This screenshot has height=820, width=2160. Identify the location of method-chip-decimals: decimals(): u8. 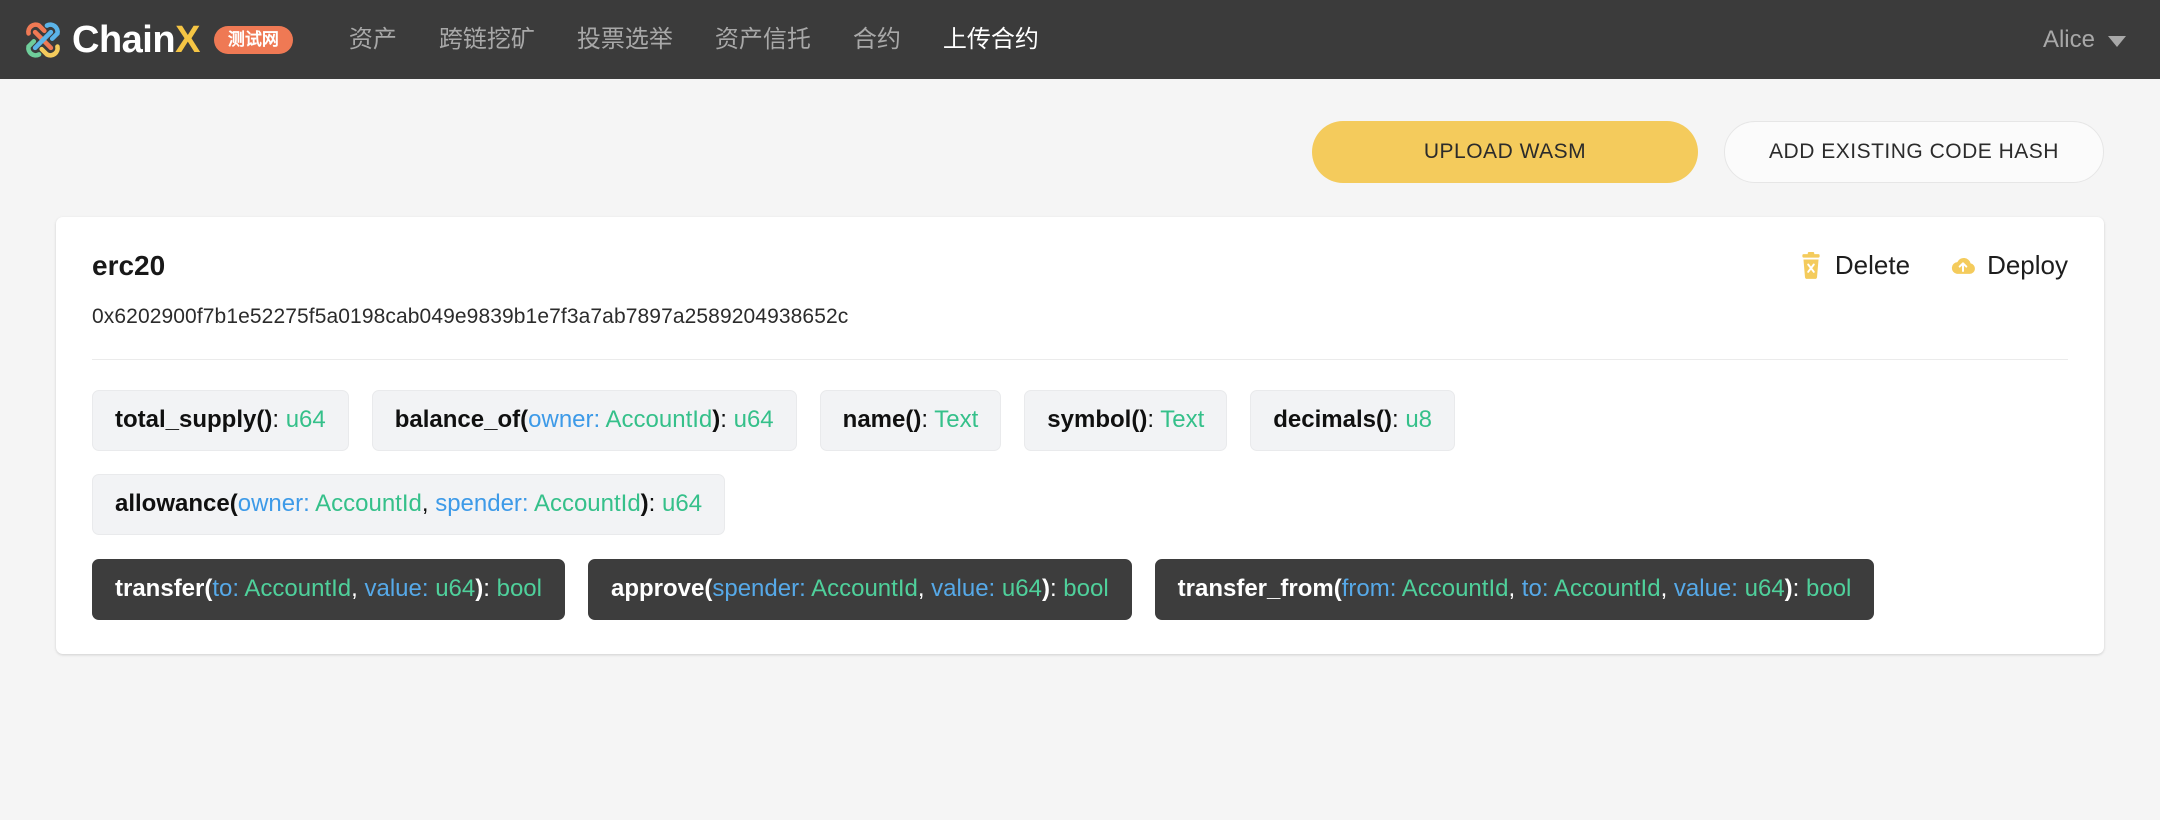
(1353, 420).